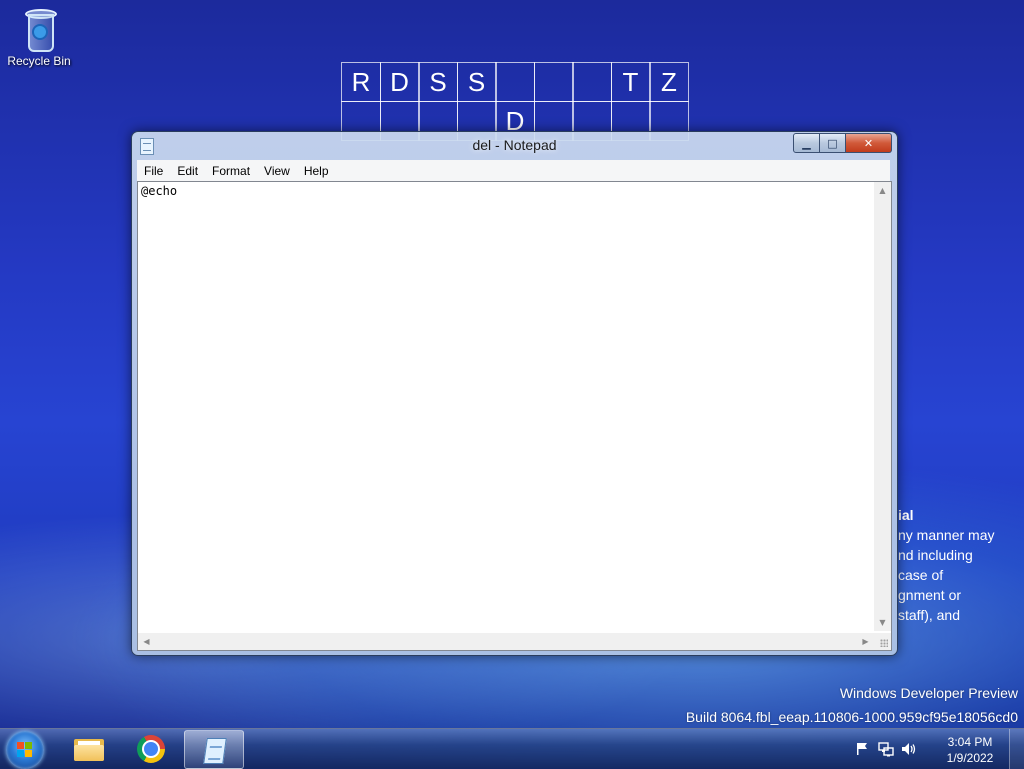 The image size is (1024, 769). What do you see at coordinates (506, 641) in the screenshot?
I see `horizontal-scrollbar: ◀ ▶` at bounding box center [506, 641].